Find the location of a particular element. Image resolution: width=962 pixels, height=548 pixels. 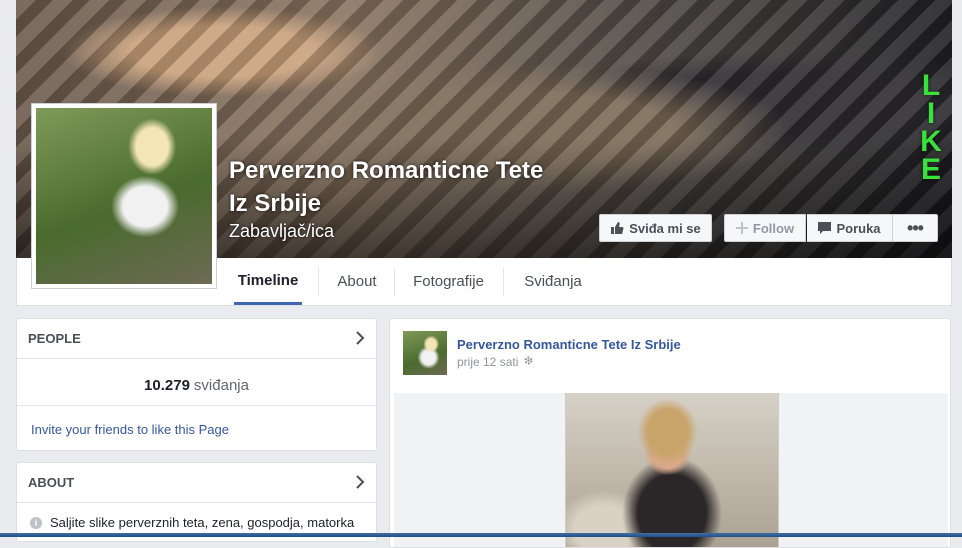

tab-likes: Sviđanja is located at coordinates (553, 281).